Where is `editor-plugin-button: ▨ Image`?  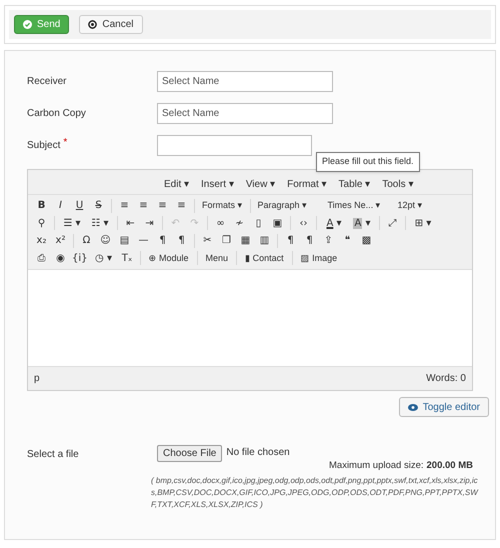
editor-plugin-button: ▨ Image is located at coordinates (319, 258).